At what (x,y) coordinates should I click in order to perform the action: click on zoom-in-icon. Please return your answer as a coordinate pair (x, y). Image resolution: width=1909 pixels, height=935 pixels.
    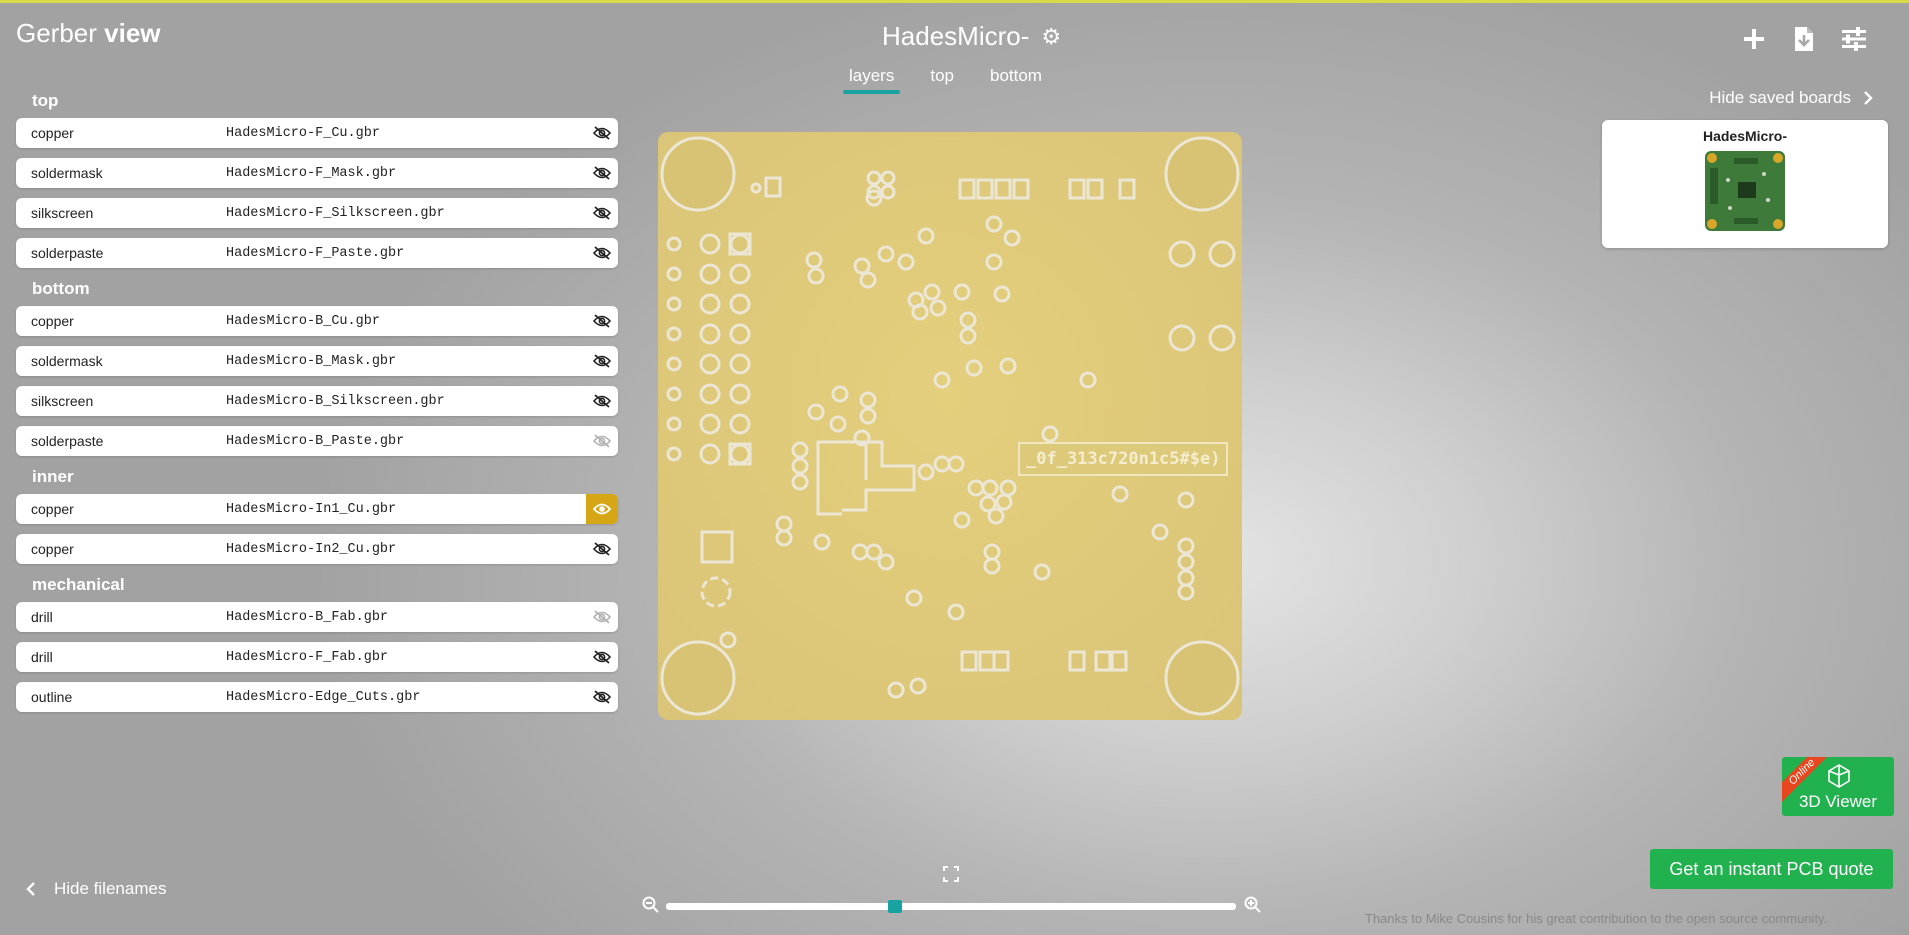
    Looking at the image, I should click on (1252, 904).